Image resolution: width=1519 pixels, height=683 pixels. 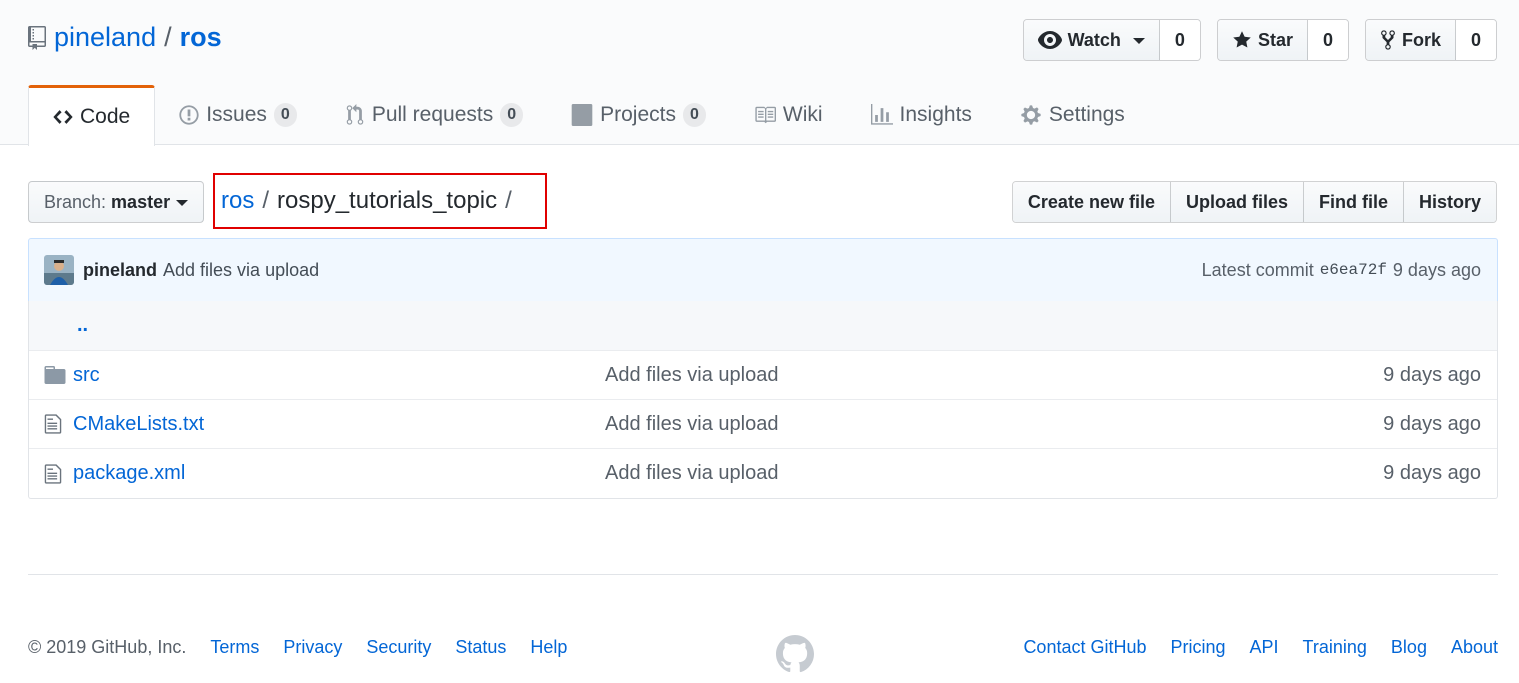 What do you see at coordinates (548, 647) in the screenshot?
I see `footer-link-help: Help` at bounding box center [548, 647].